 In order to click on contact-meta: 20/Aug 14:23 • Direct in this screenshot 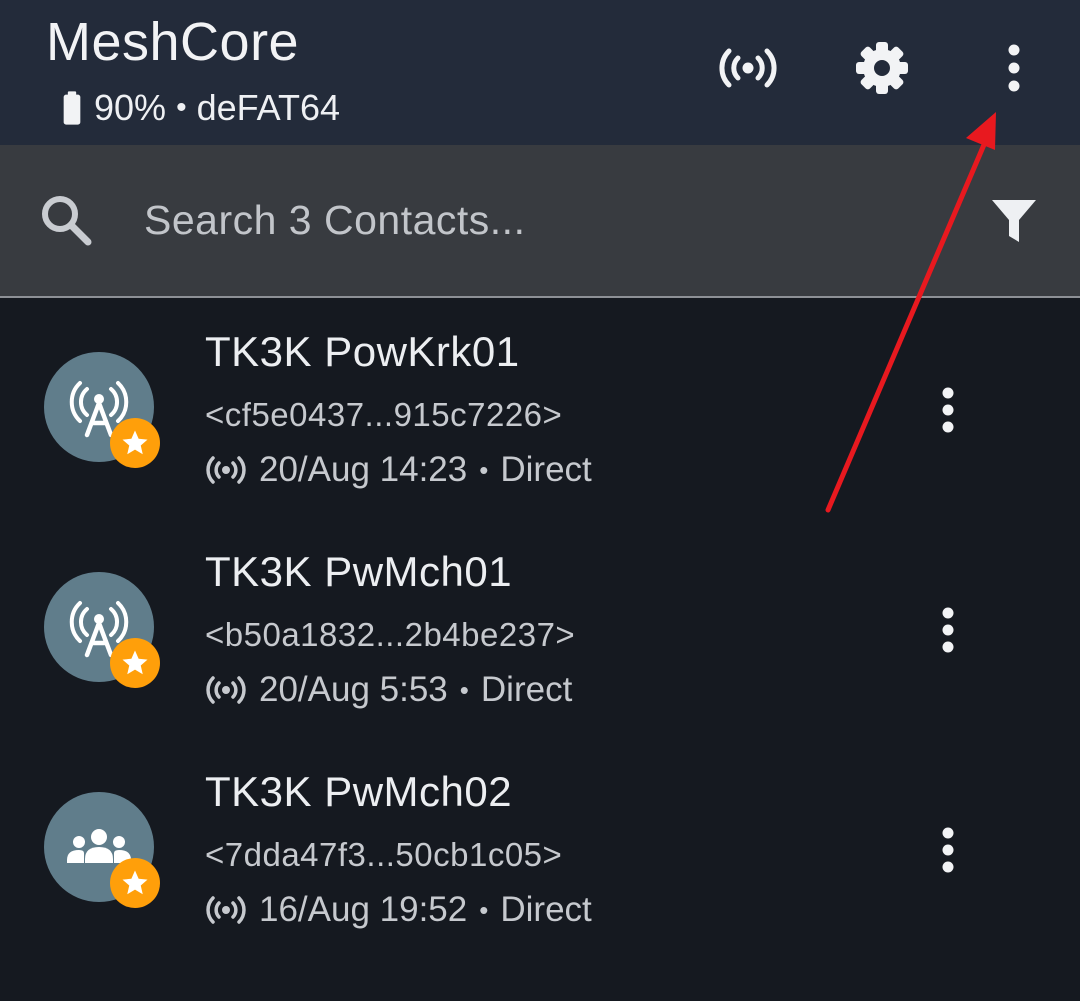, I will do `click(398, 470)`.